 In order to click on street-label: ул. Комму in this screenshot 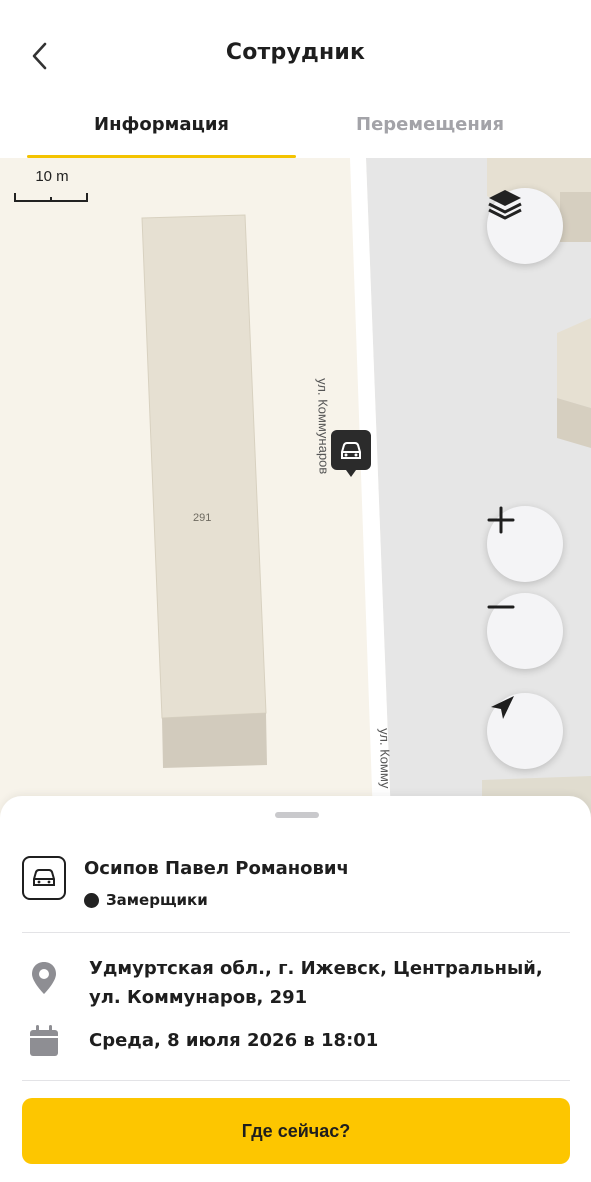, I will do `click(385, 758)`.